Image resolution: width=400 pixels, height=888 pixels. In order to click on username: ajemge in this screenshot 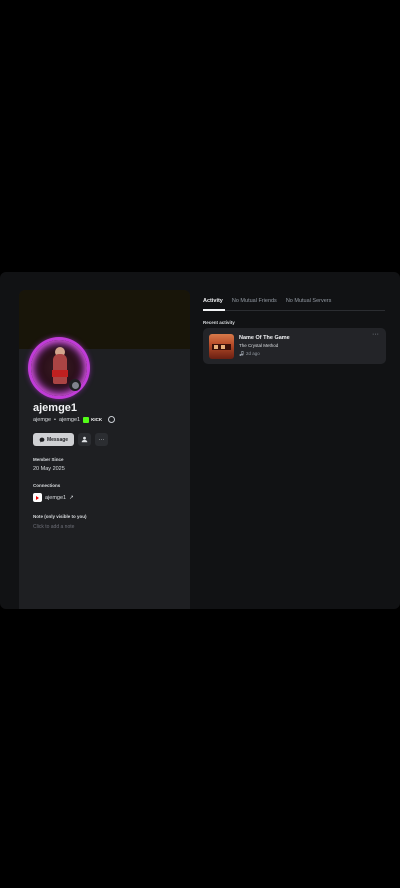, I will do `click(42, 419)`.